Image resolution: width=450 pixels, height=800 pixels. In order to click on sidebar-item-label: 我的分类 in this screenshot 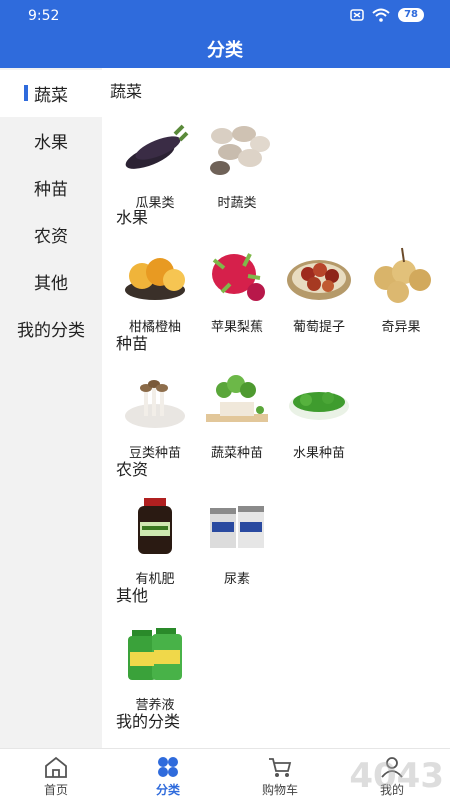, I will do `click(51, 331)`.